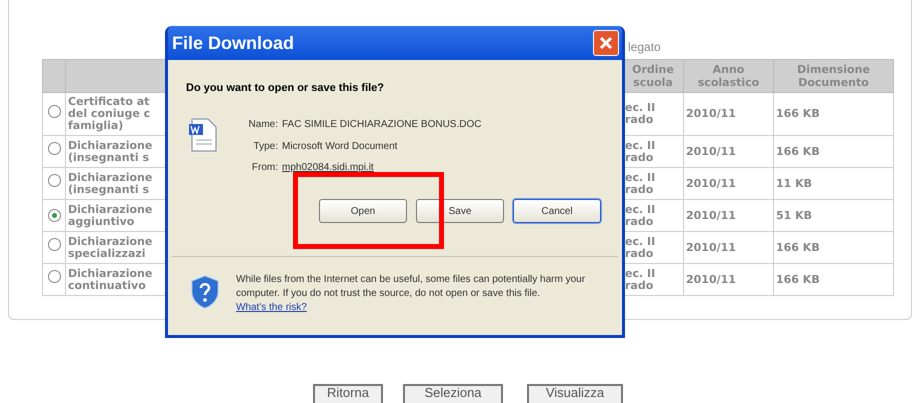 This screenshot has height=403, width=920. I want to click on window-title: File Download, so click(233, 43).